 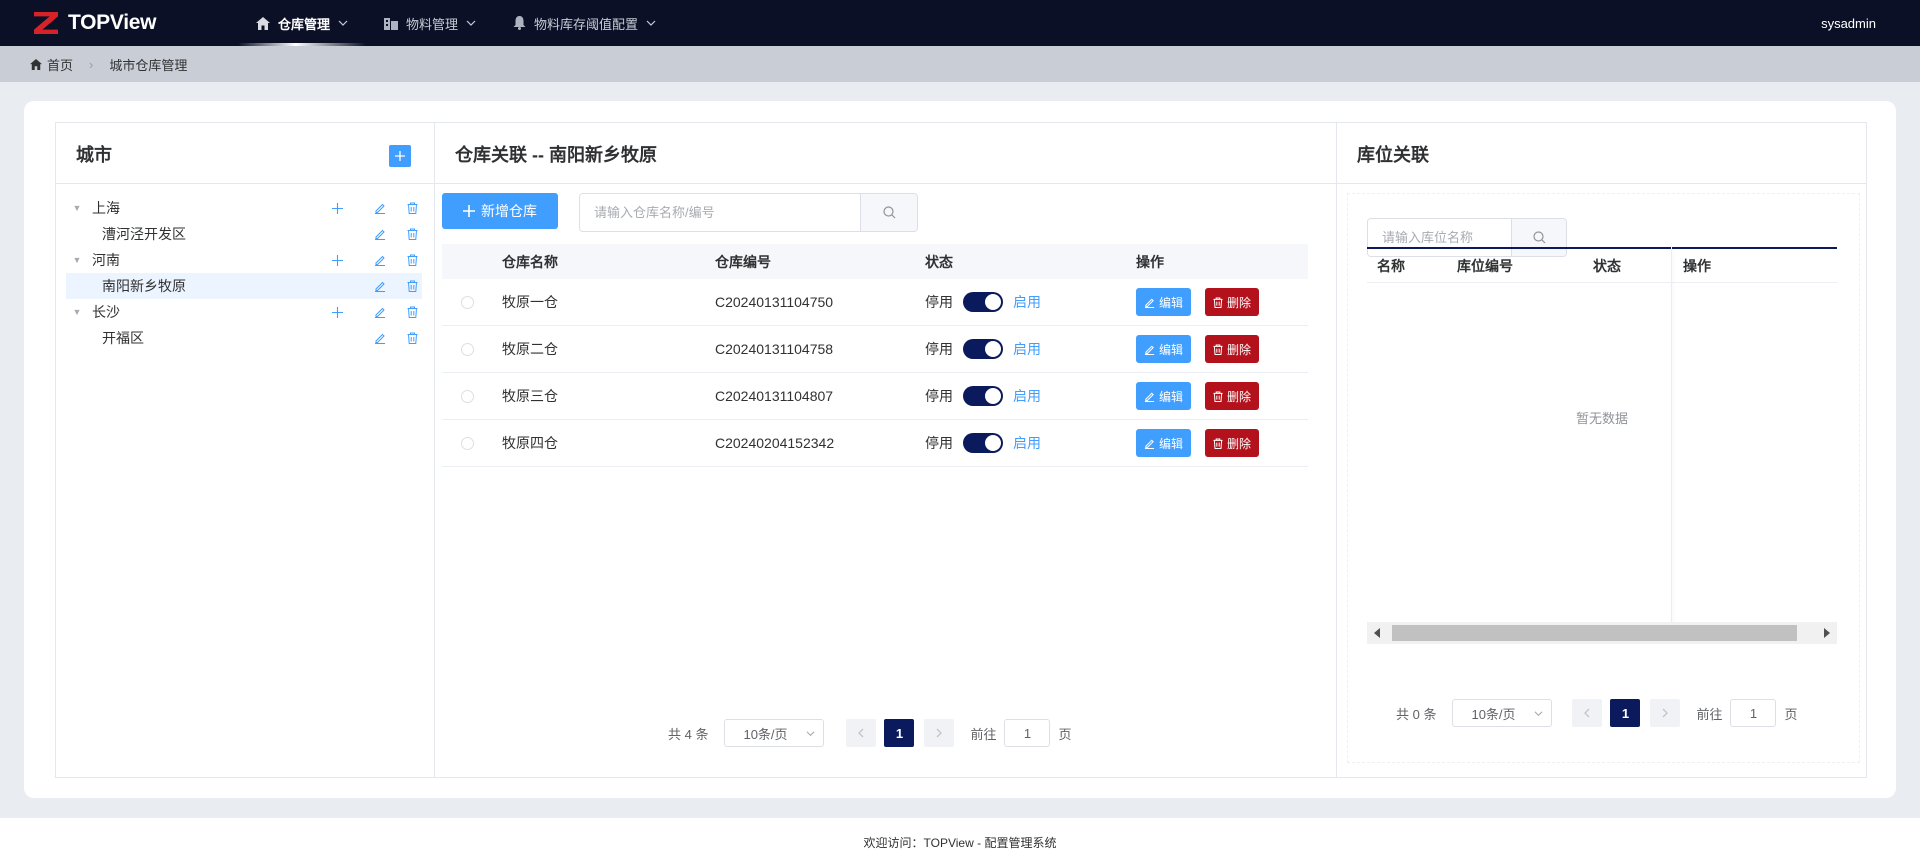 I want to click on home-icon, so click(x=263, y=23).